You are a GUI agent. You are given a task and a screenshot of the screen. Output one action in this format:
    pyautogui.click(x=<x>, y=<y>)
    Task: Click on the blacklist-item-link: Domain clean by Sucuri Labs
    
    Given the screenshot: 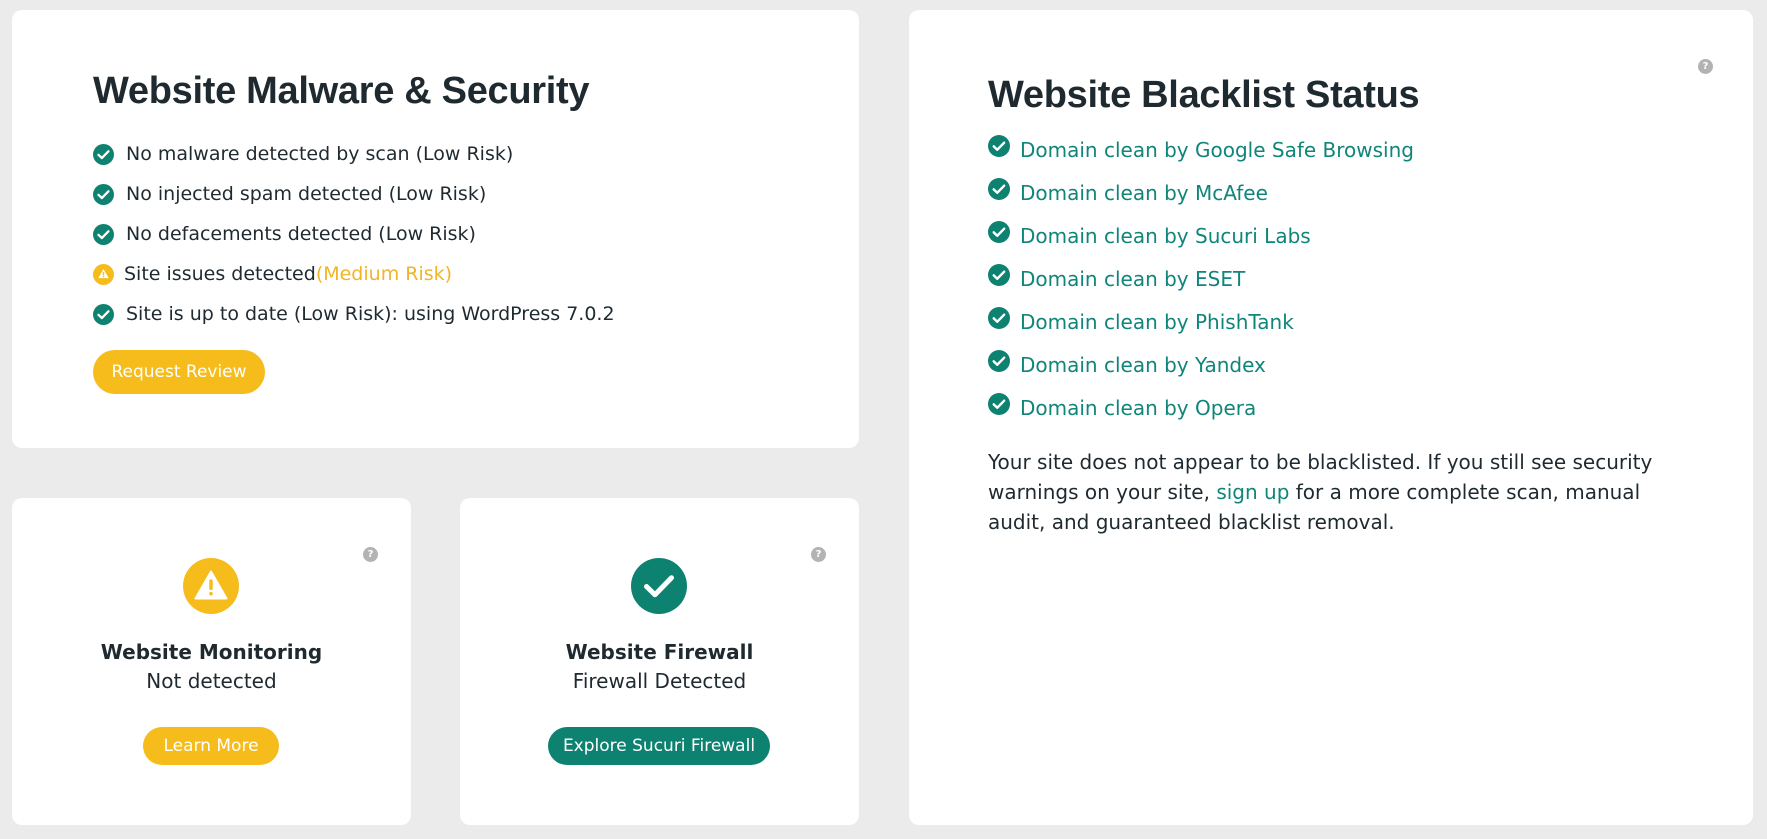 What is the action you would take?
    pyautogui.click(x=1165, y=236)
    